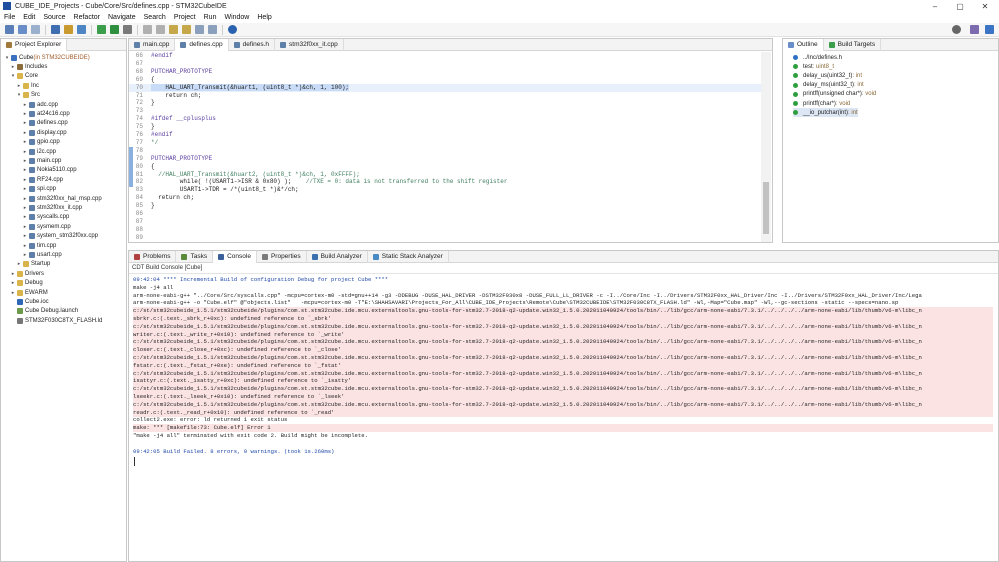  Describe the element at coordinates (42, 179) in the screenshot. I see `tree-file: ▸ RF24.cpp` at that location.